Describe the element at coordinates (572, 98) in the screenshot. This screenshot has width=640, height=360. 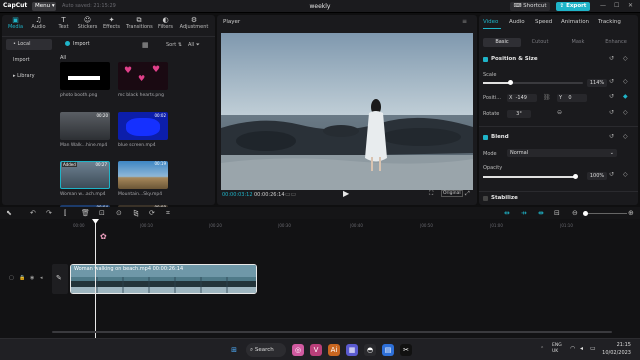
I see `position-y-field: Y 0` at that location.